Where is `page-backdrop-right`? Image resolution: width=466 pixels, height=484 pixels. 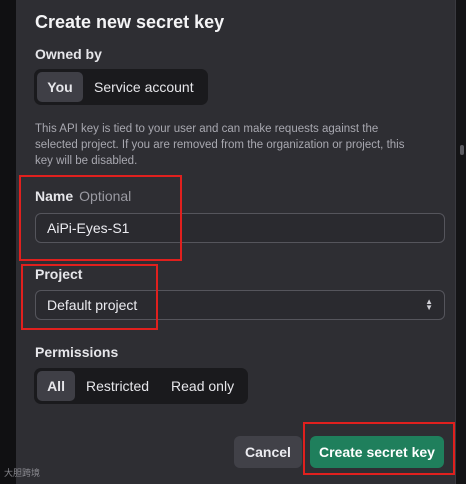
page-backdrop-right is located at coordinates (461, 242).